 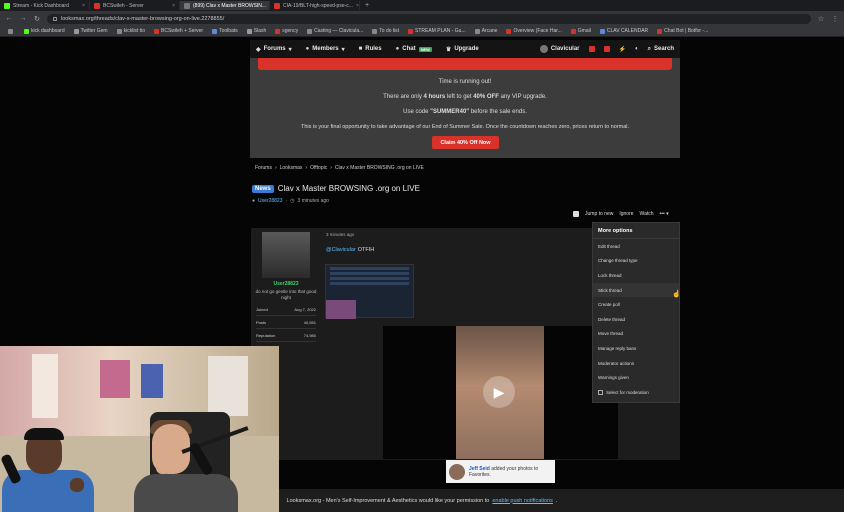 I want to click on menu-item-manage-reply-bans: Manage reply bans, so click(x=636, y=348).